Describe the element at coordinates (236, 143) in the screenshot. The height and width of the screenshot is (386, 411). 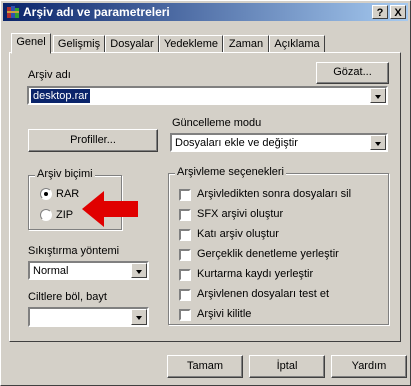
I see `update-mode-value: Dosyaları ekle ve değiştir` at that location.